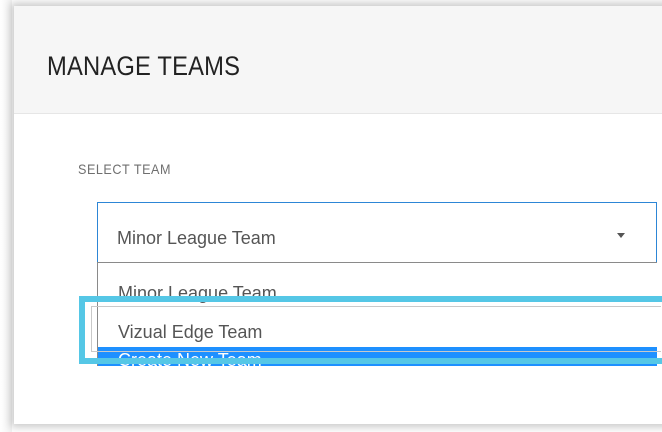  I want to click on page-title: MANAGE TEAMS, so click(144, 66).